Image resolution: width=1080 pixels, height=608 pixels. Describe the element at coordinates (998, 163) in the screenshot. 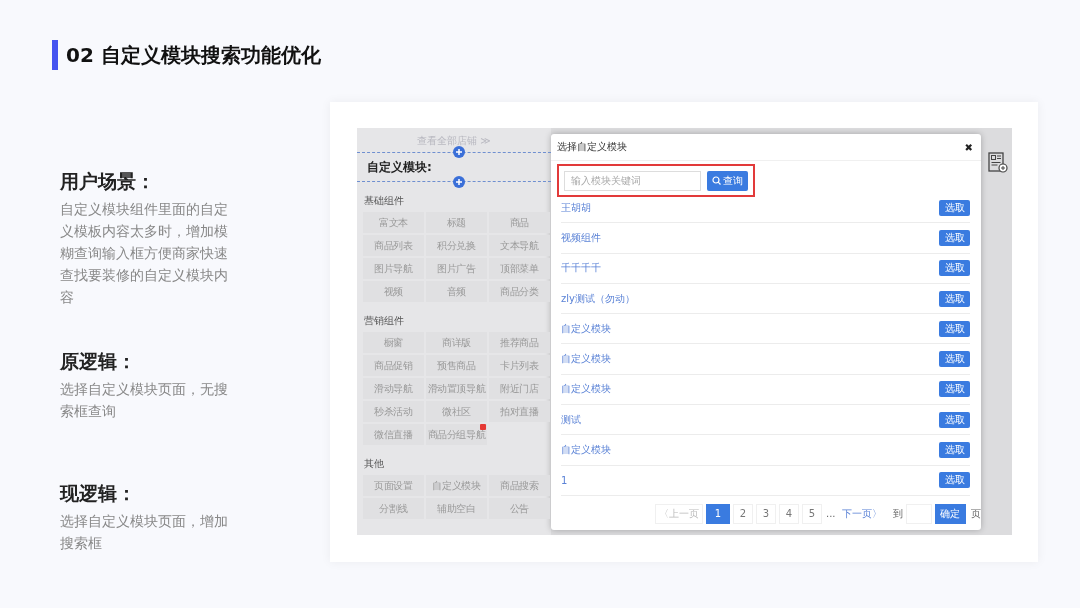

I see `add-document-icon` at that location.